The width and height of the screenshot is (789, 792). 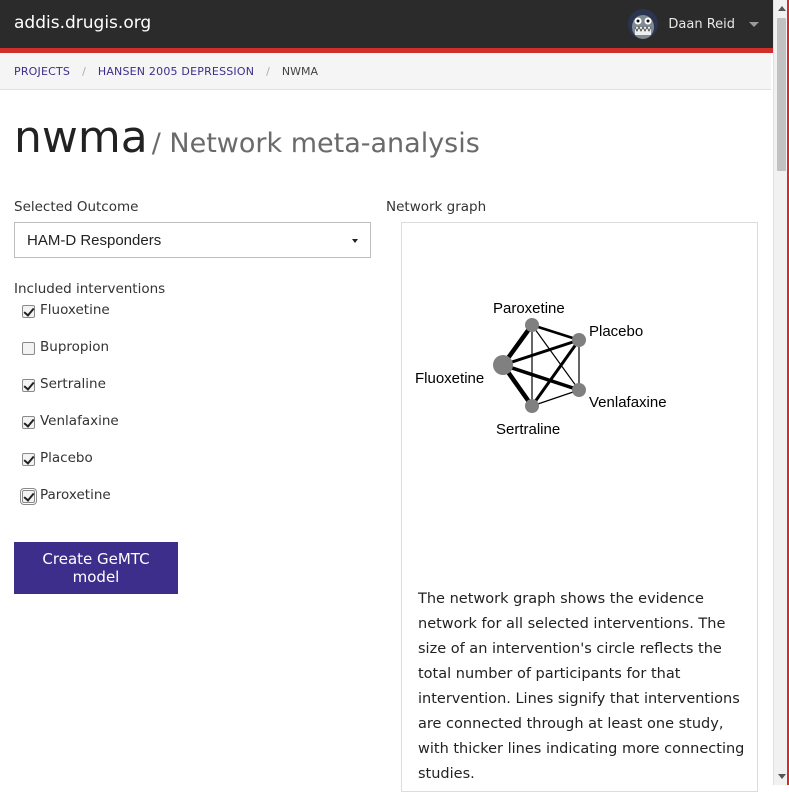 I want to click on breadcrumb: PROJECTS / HANSEN 2005 DEPRESSION / NWMA, so click(x=385, y=71).